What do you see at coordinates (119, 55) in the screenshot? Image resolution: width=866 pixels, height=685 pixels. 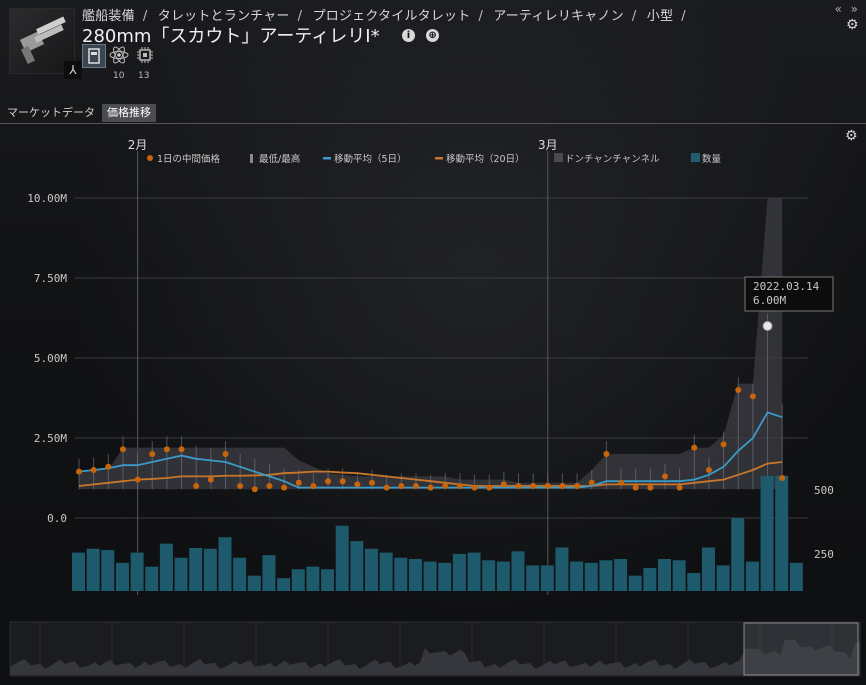 I see `atom-icon` at bounding box center [119, 55].